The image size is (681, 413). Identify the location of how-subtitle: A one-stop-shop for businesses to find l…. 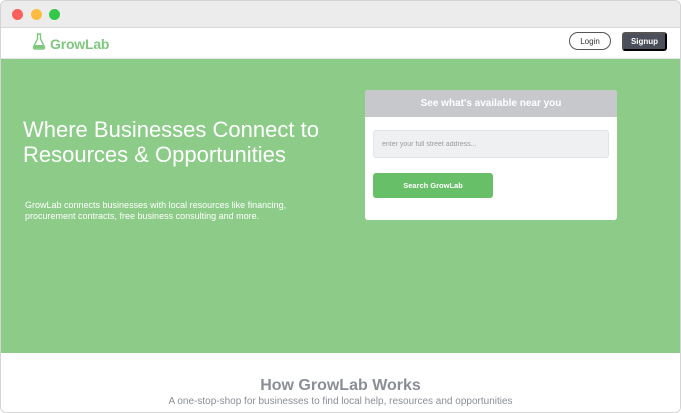
(340, 401).